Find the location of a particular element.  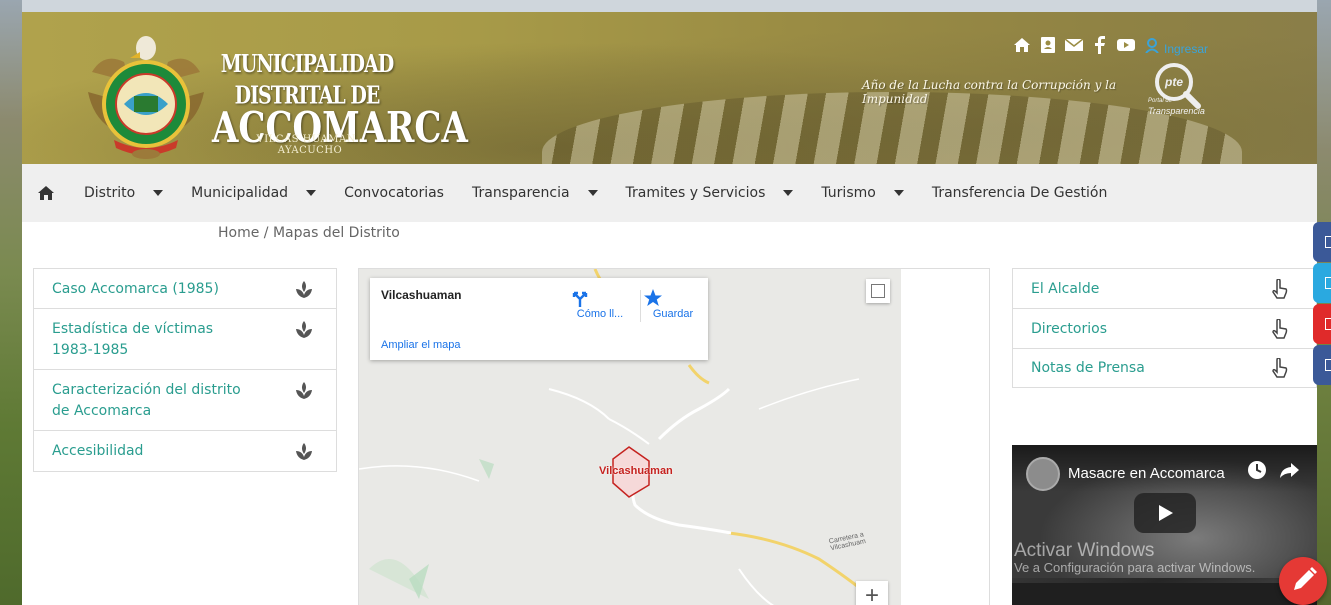

watermark-line2: Ve a Configuración para activar Windows. is located at coordinates (1135, 567).